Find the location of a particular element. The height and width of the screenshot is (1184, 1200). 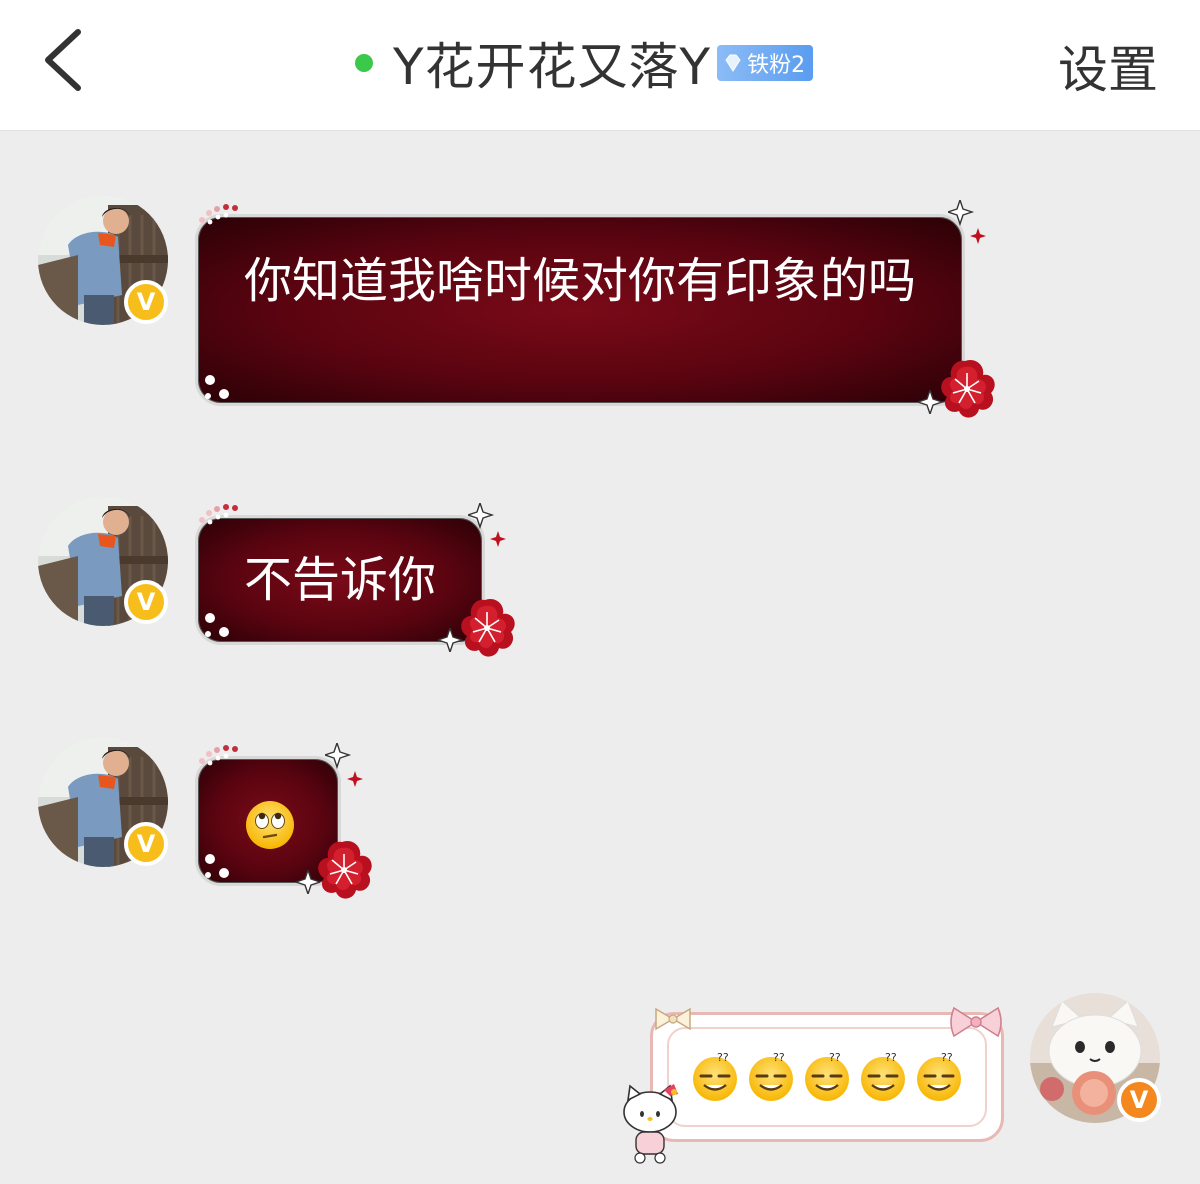

back-button is located at coordinates (65, 62).